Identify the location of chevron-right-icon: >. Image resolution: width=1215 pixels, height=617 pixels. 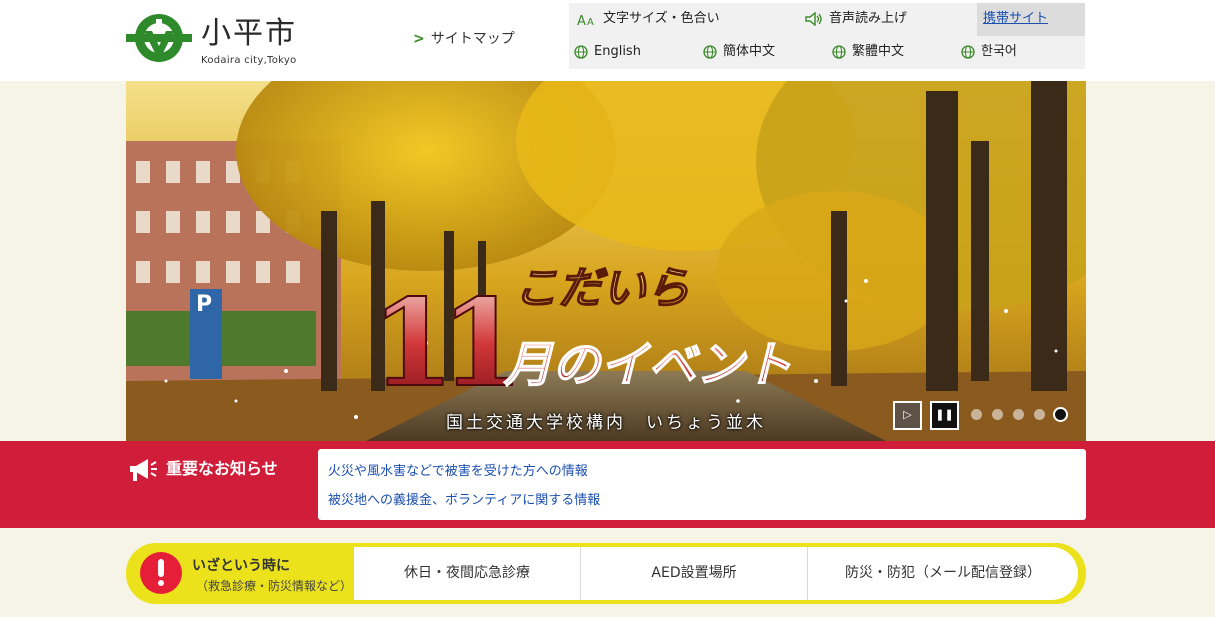
(419, 39).